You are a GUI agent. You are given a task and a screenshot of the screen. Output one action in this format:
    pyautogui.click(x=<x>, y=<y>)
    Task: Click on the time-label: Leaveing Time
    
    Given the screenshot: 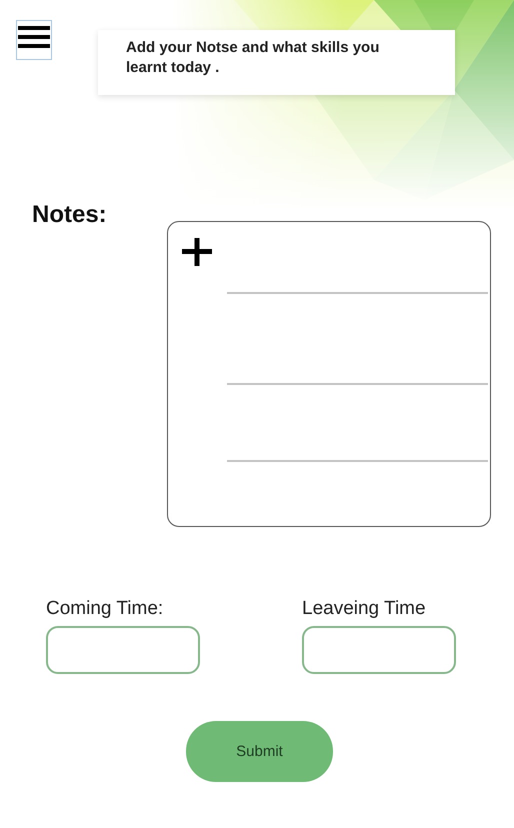 What is the action you would take?
    pyautogui.click(x=364, y=609)
    